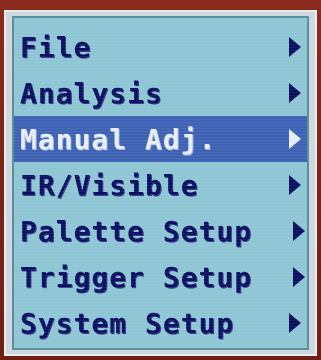 The height and width of the screenshot is (360, 321). Describe the element at coordinates (91, 93) in the screenshot. I see `menu-item-label: Analysis` at that location.